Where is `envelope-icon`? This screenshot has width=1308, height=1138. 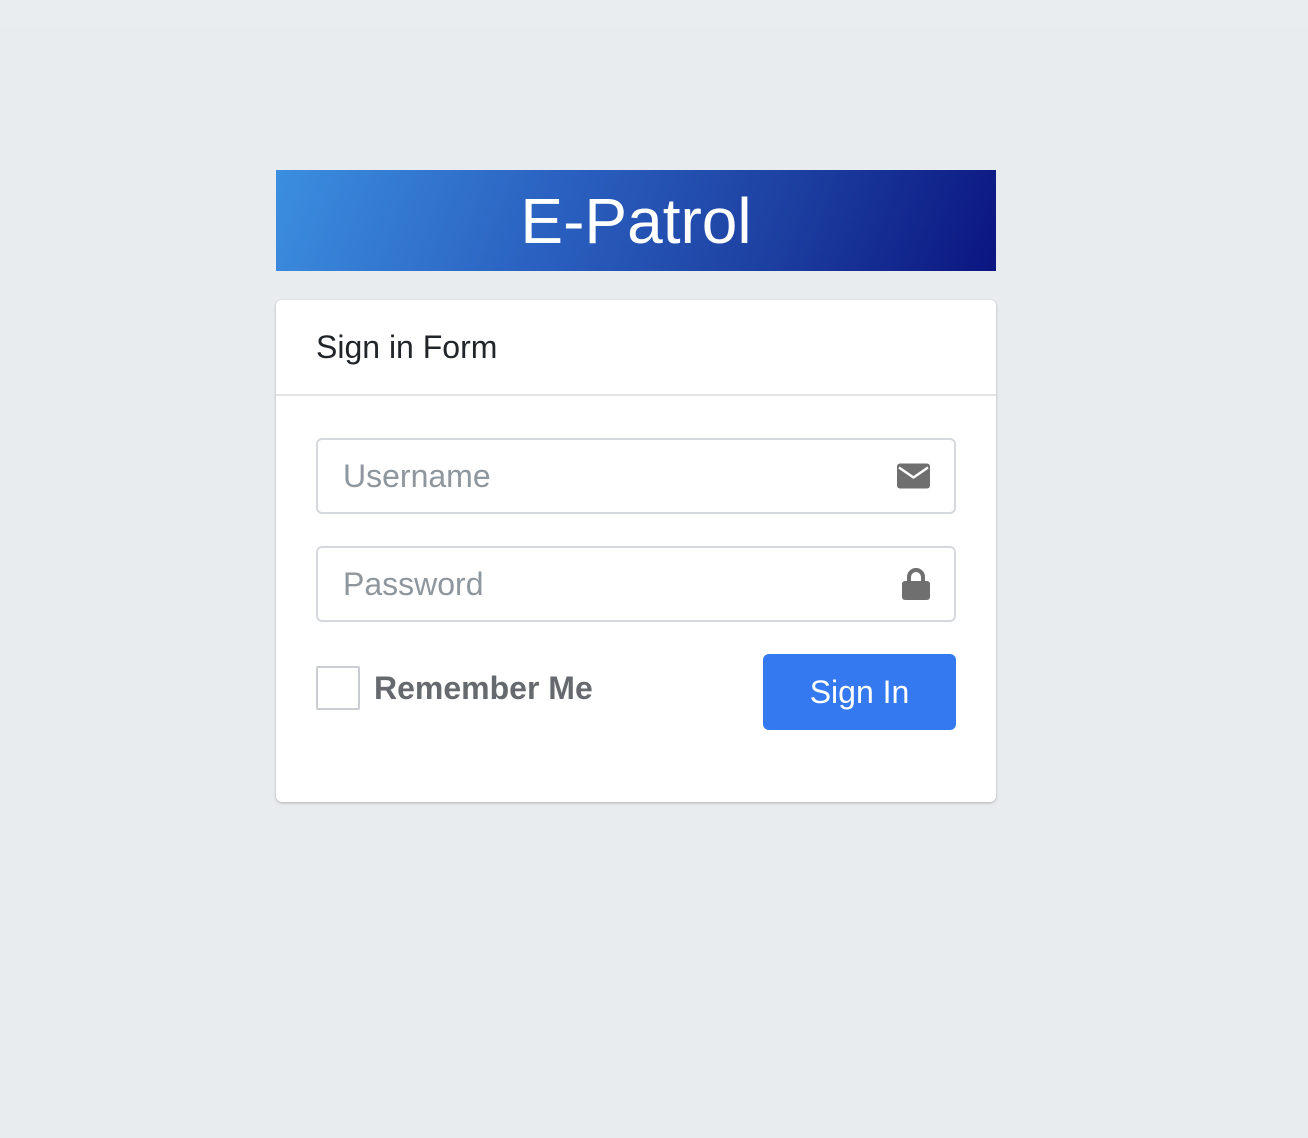
envelope-icon is located at coordinates (913, 476).